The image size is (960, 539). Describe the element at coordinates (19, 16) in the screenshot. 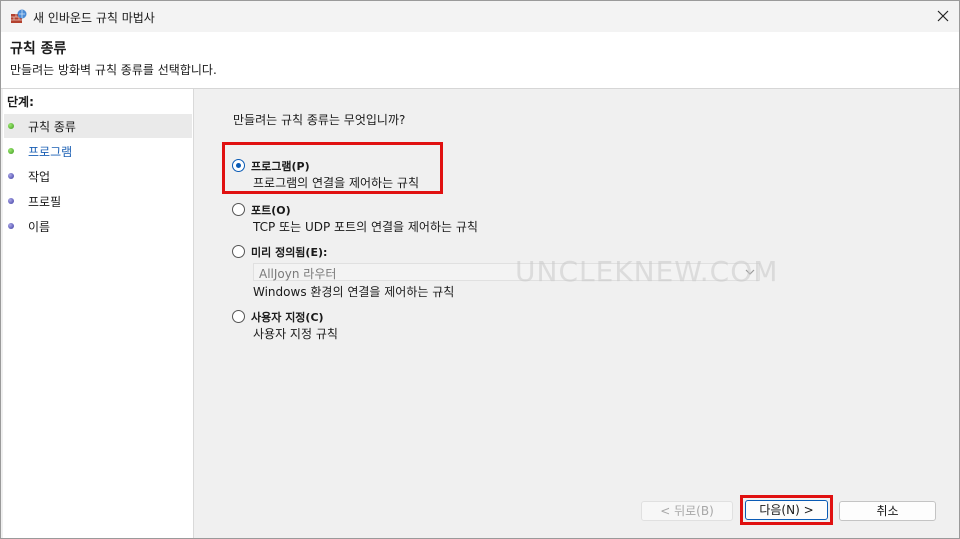

I see `firewall-icon` at that location.